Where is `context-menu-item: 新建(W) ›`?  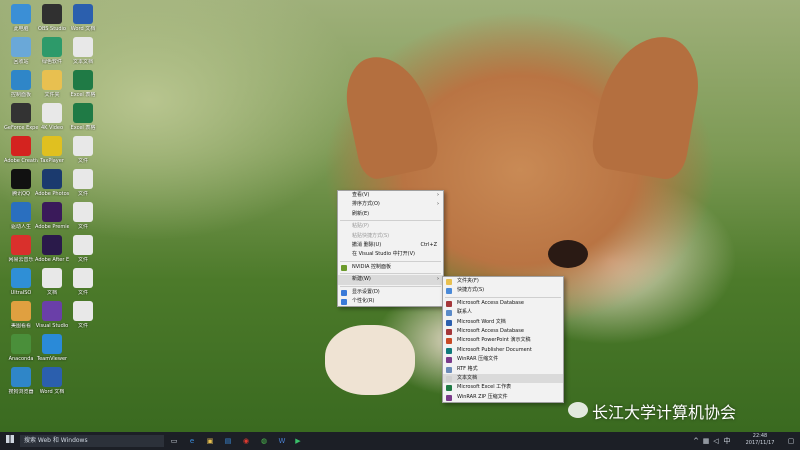
context-menu-item: 新建(W) › is located at coordinates (390, 280).